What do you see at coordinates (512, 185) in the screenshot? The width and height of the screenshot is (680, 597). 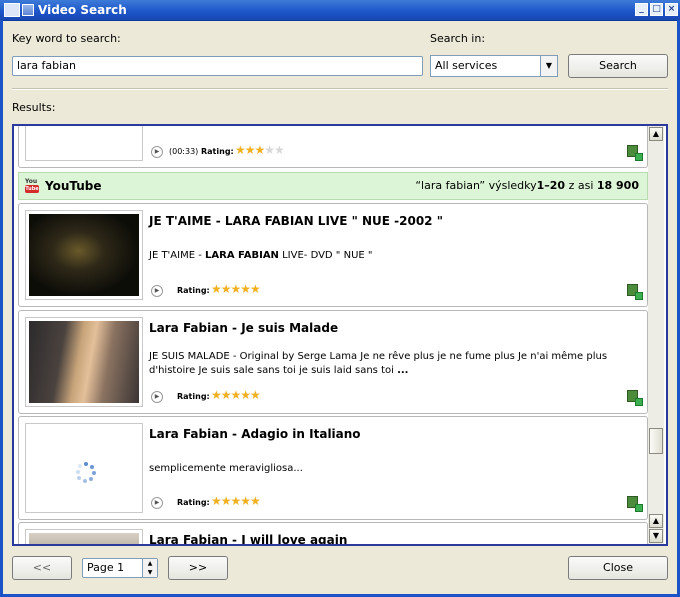 I see `results-word: výsledky` at bounding box center [512, 185].